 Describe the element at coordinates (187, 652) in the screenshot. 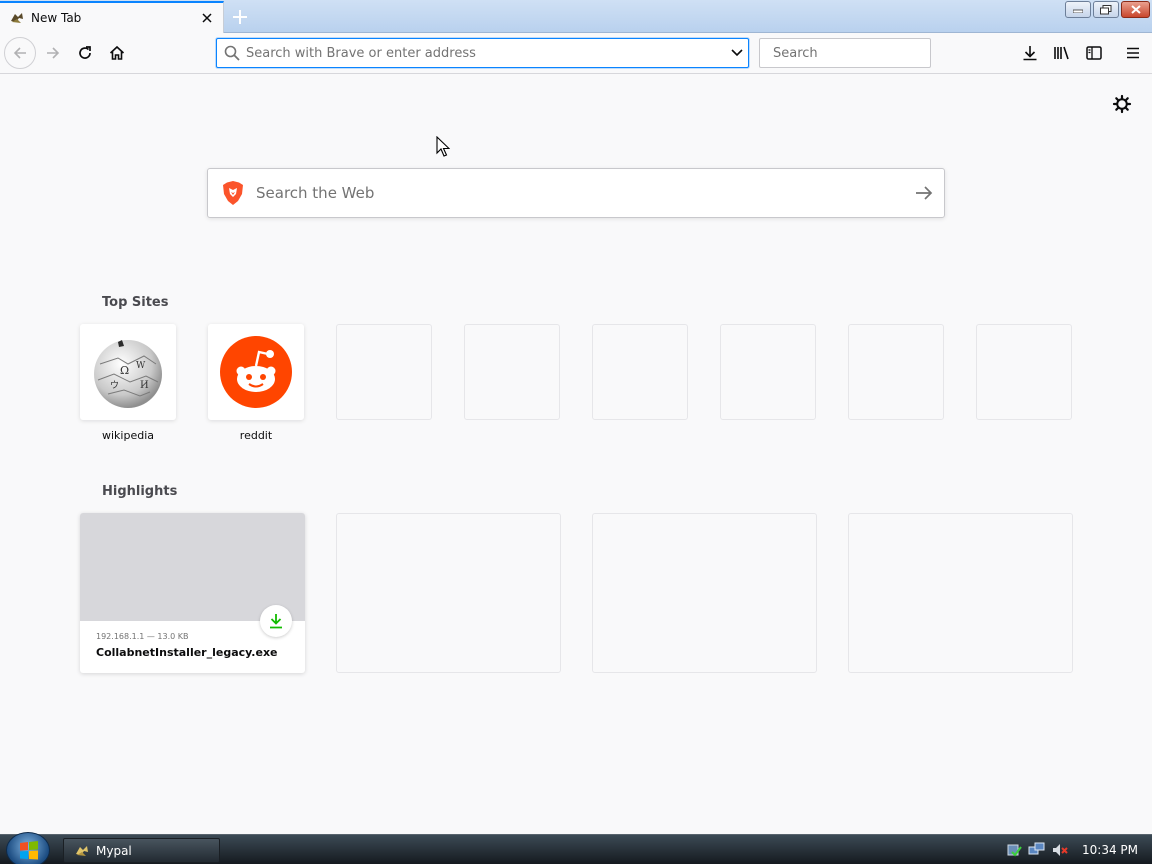

I see `highlight-title: CollabnetInstaller_legacy.exe` at that location.